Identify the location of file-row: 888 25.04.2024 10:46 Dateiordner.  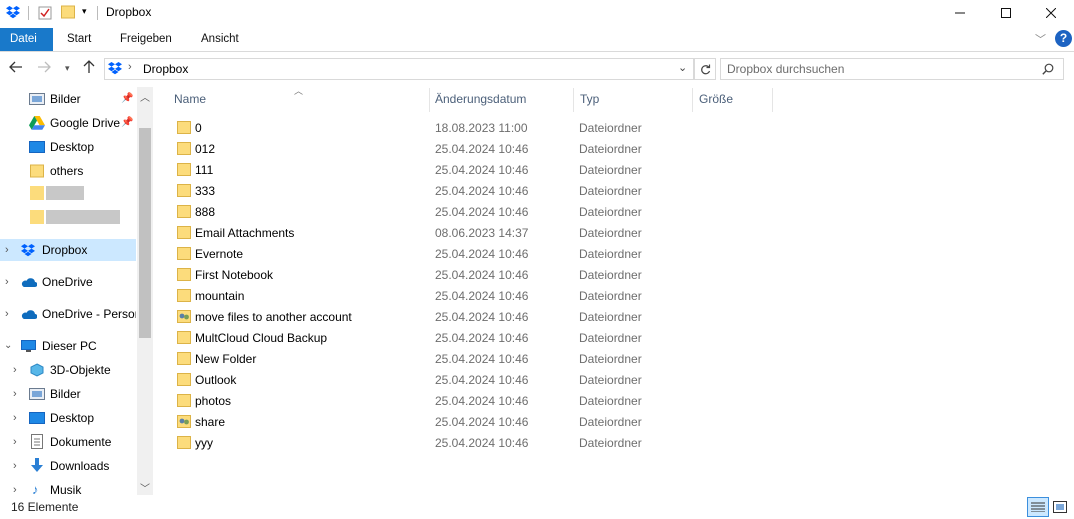
(470, 212).